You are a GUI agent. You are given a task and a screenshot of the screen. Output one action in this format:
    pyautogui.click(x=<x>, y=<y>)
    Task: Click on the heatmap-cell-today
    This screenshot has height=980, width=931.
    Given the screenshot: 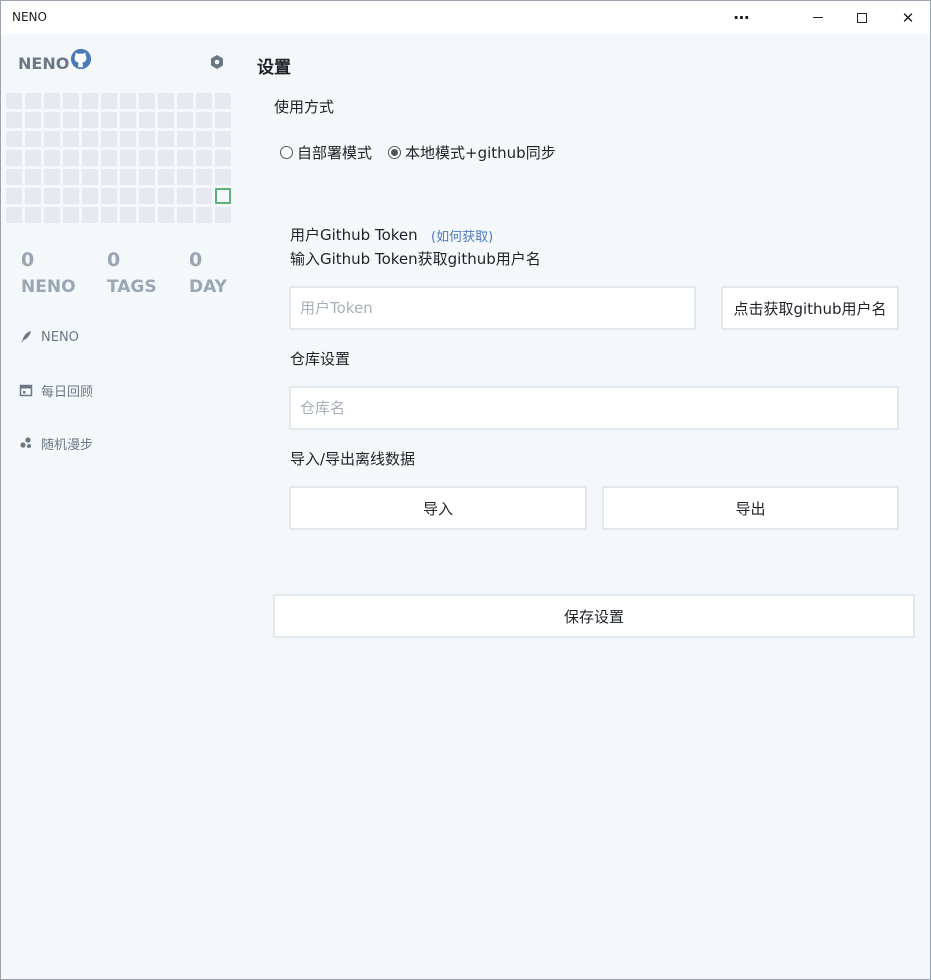 What is the action you would take?
    pyautogui.click(x=223, y=196)
    